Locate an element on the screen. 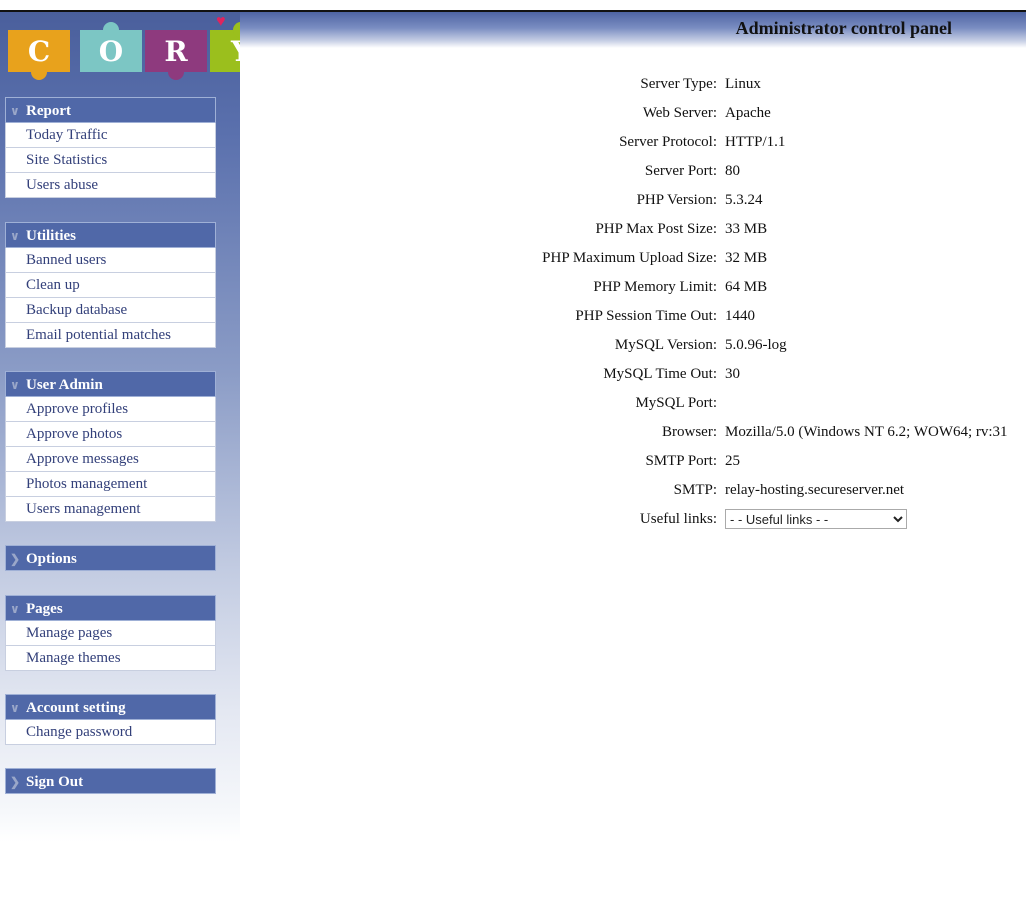 The width and height of the screenshot is (1026, 900). info-row: SMTP Port: 25 is located at coordinates (763, 463).